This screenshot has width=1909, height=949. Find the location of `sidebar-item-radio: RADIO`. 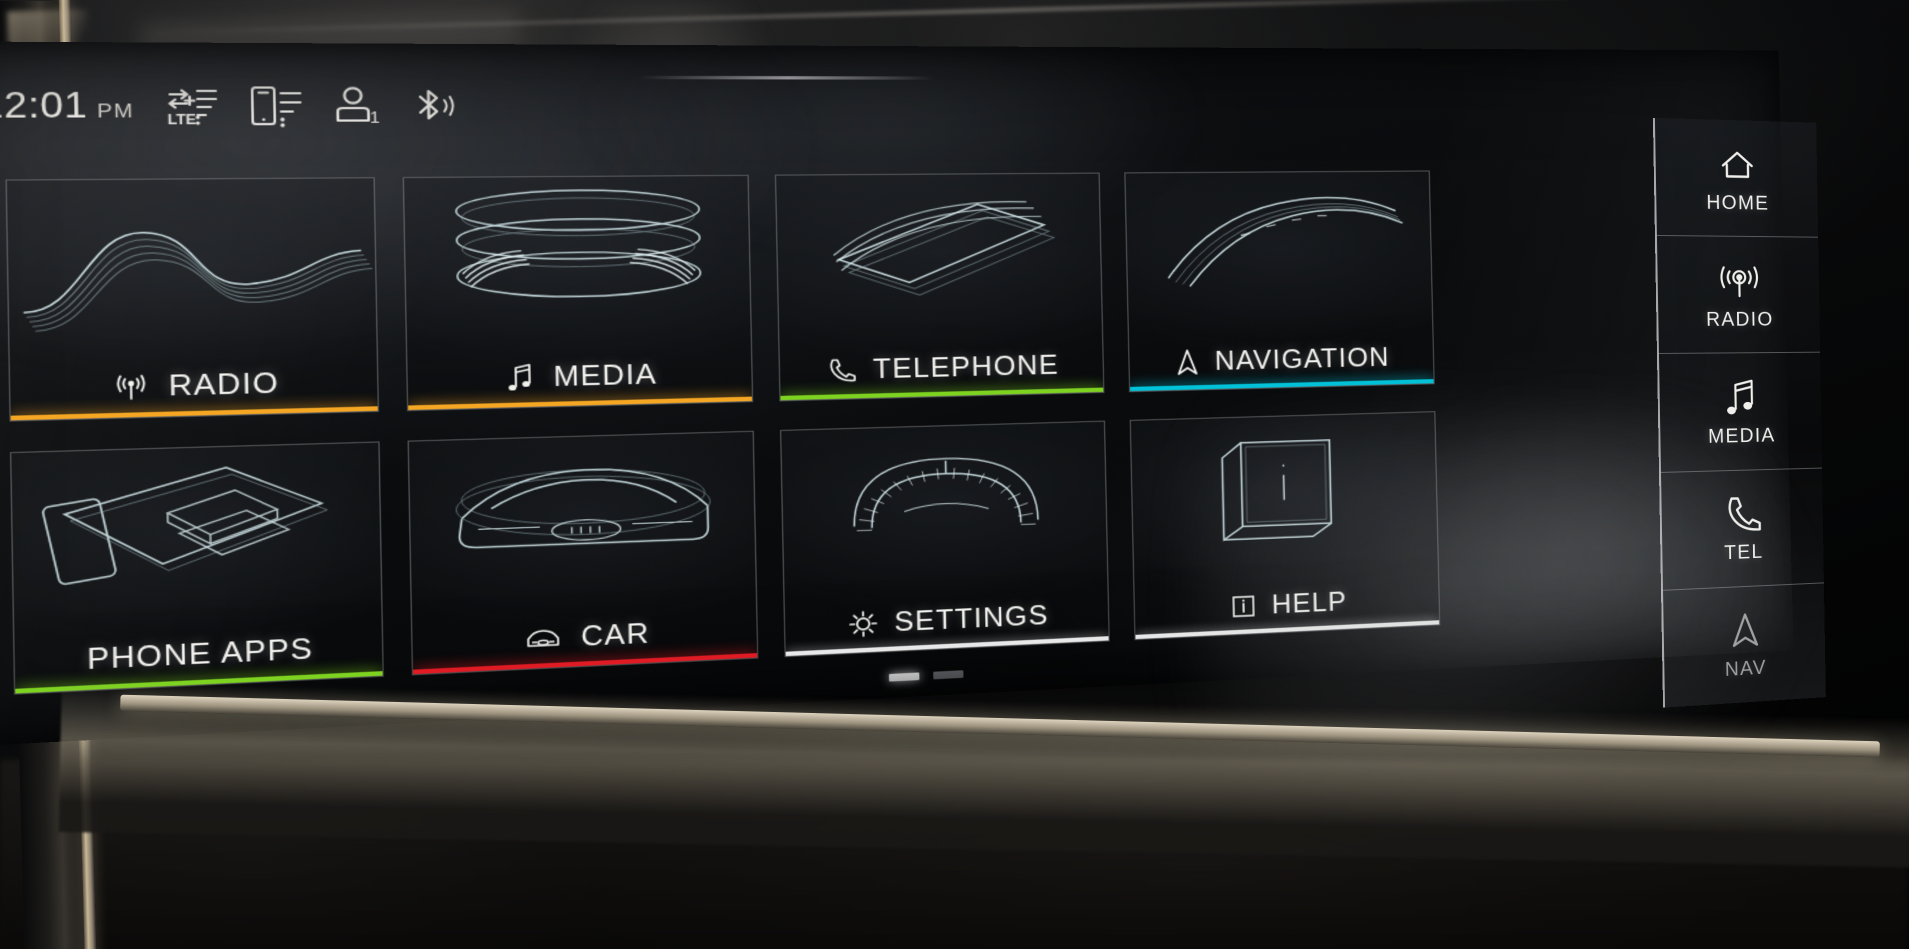

sidebar-item-radio: RADIO is located at coordinates (1738, 295).